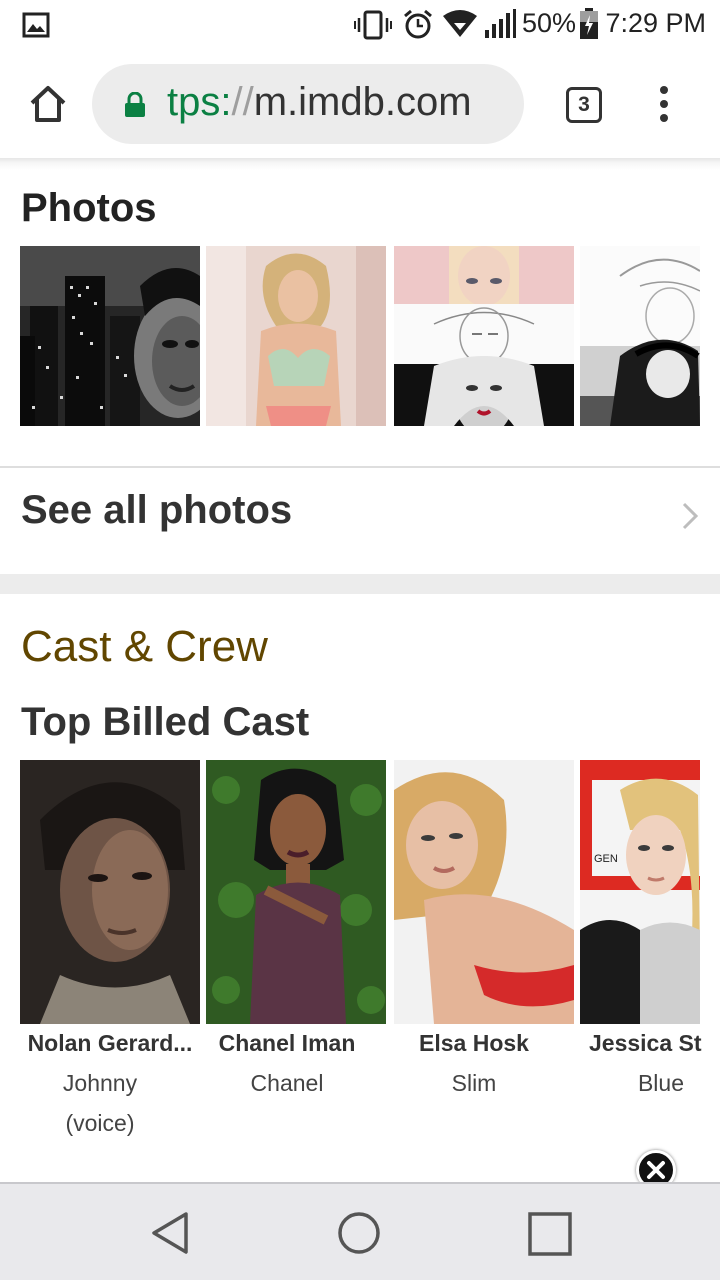 This screenshot has height=1280, width=720. I want to click on wifi-icon, so click(460, 23).